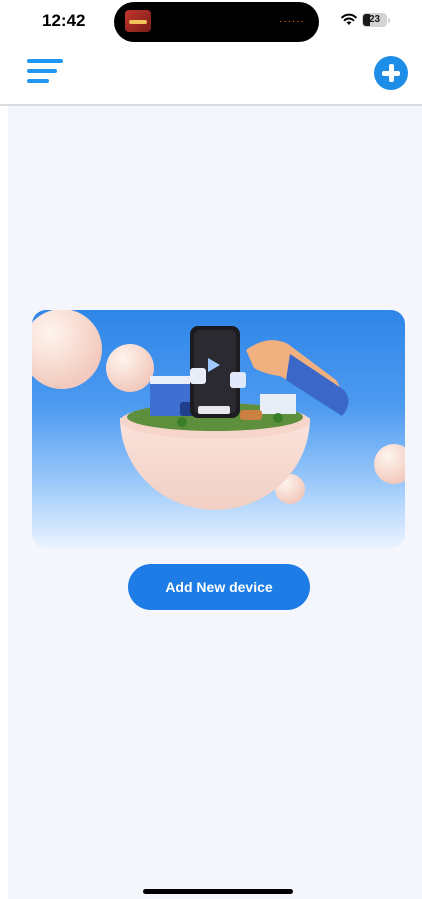  What do you see at coordinates (216, 22) in the screenshot?
I see `dynamic-island: ······` at bounding box center [216, 22].